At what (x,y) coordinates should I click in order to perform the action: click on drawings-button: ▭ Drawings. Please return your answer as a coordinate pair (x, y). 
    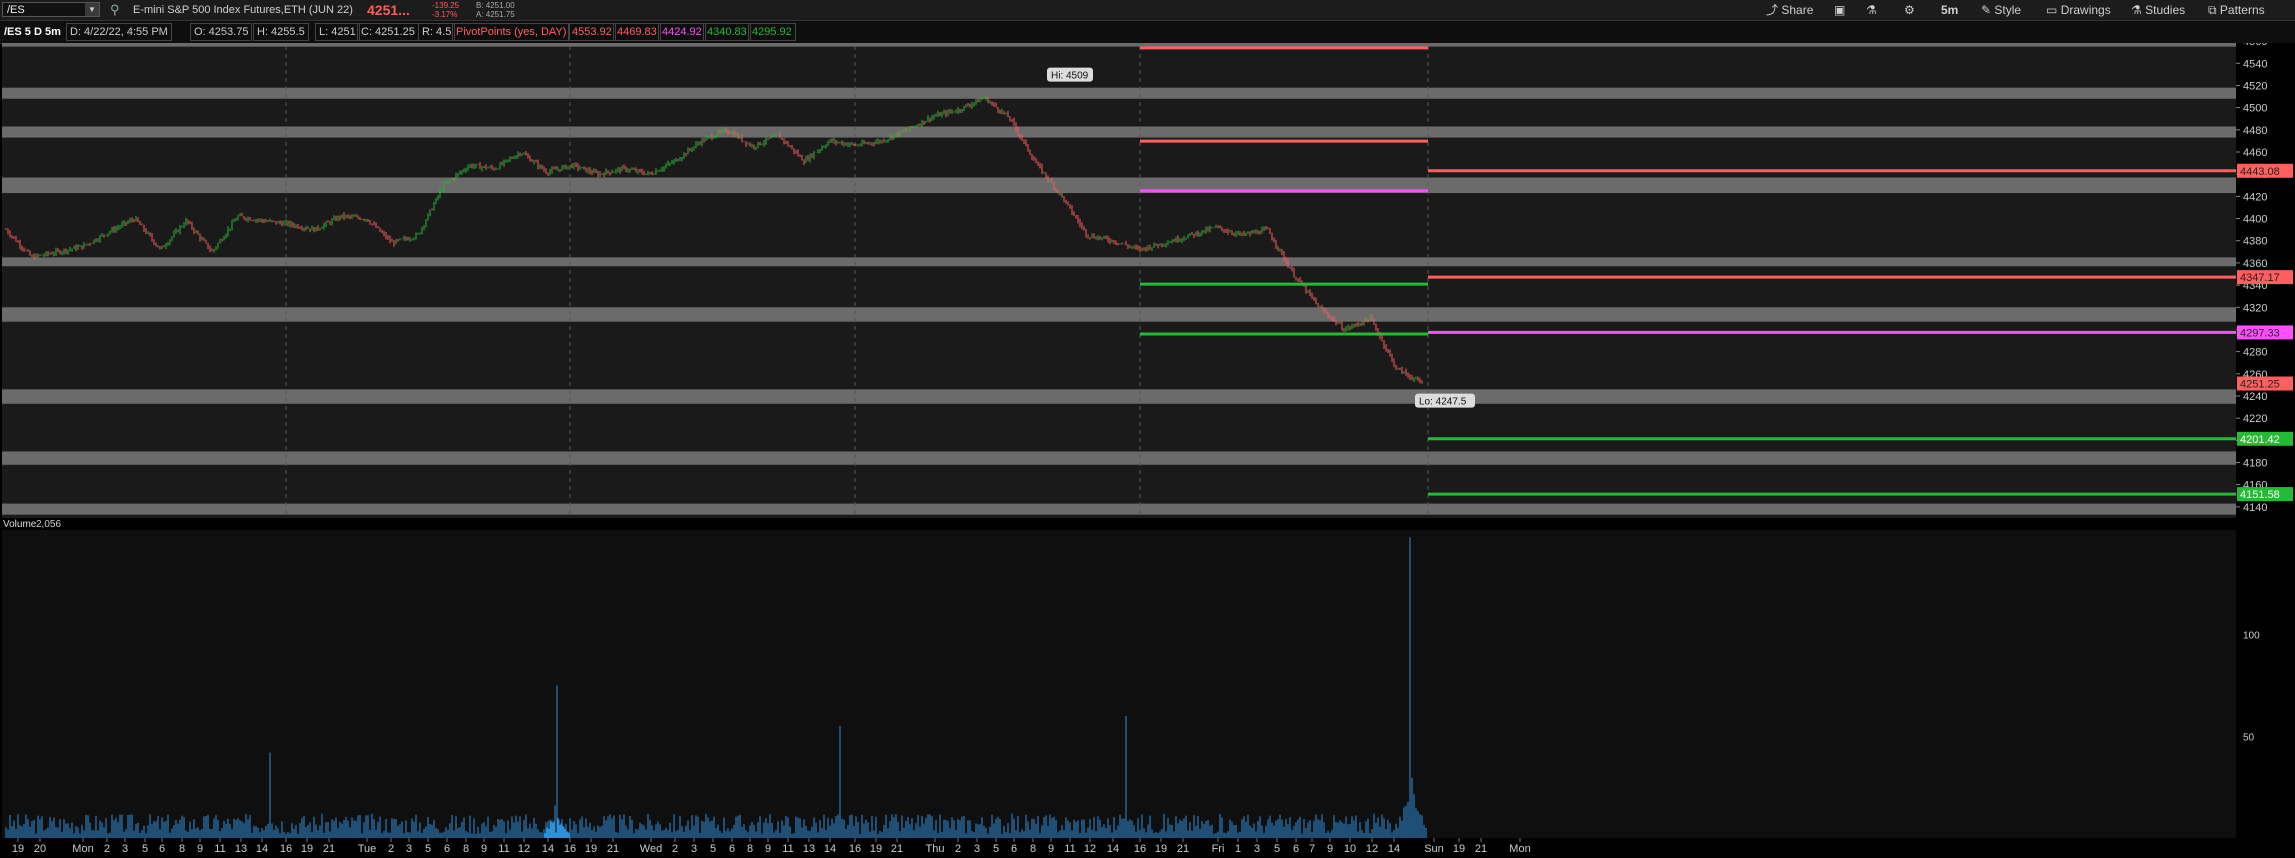
    Looking at the image, I should click on (2078, 10).